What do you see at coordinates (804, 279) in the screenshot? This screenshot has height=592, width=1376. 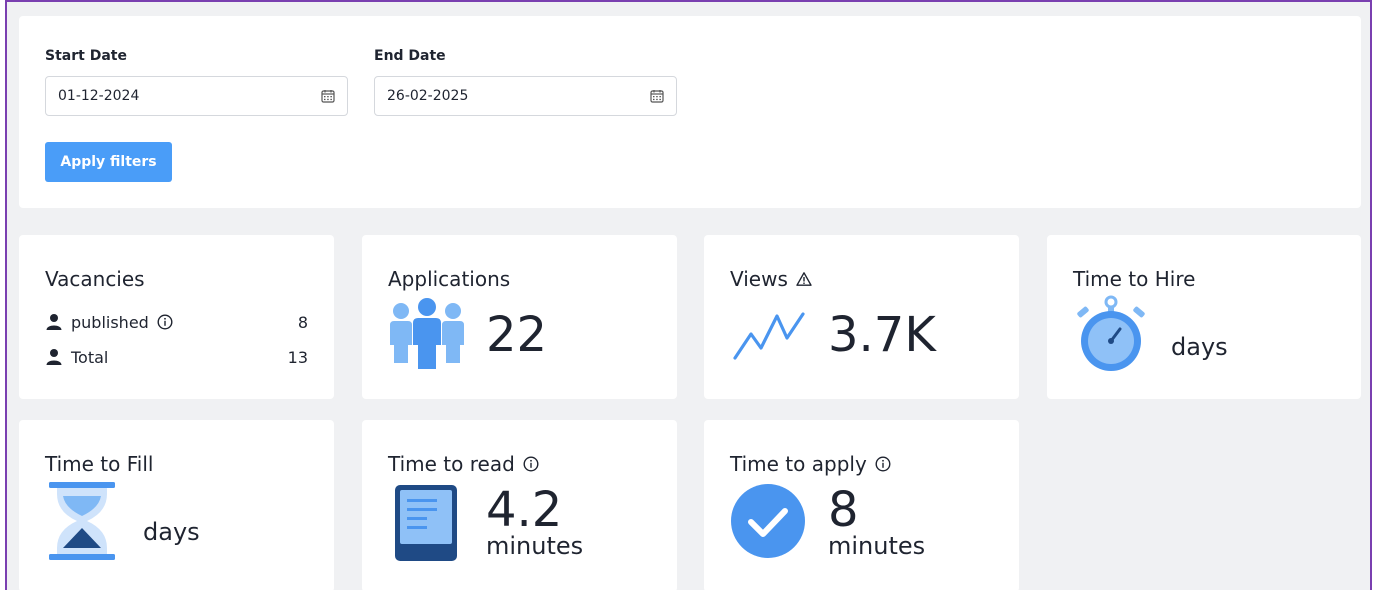 I see `warning-icon` at bounding box center [804, 279].